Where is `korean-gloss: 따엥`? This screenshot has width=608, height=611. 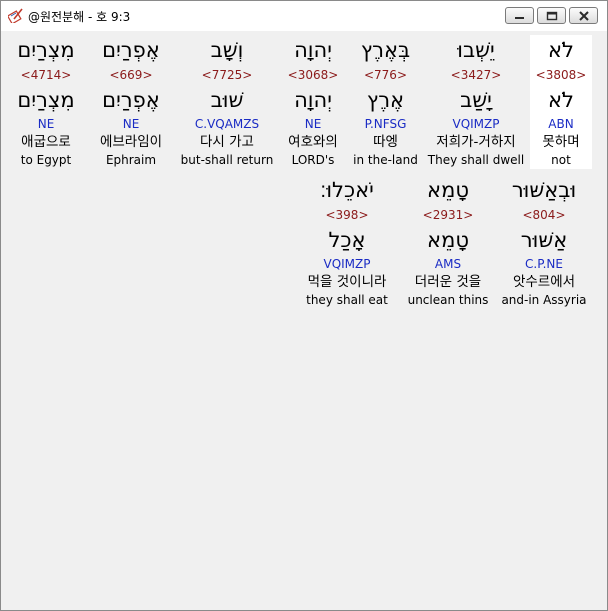
korean-gloss: 따엥 is located at coordinates (385, 142).